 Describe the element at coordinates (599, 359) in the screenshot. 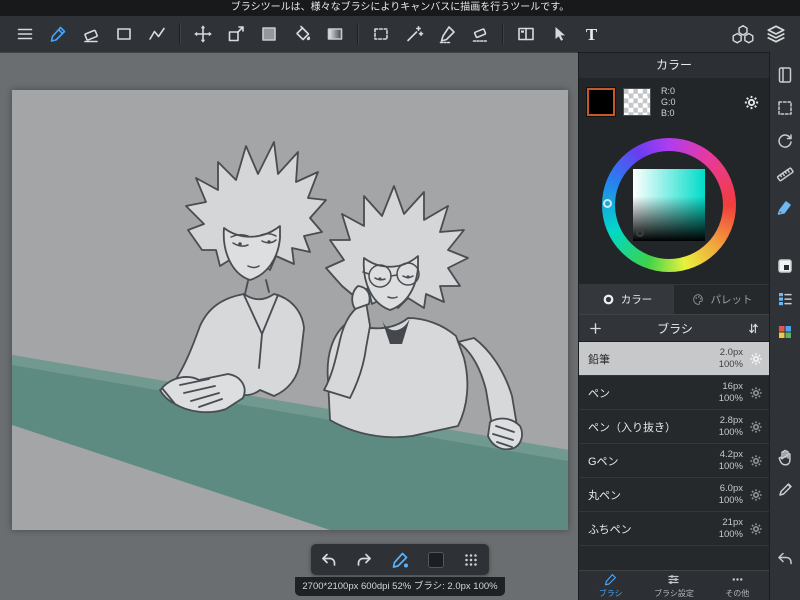

I see `brush-name: 鉛筆` at that location.